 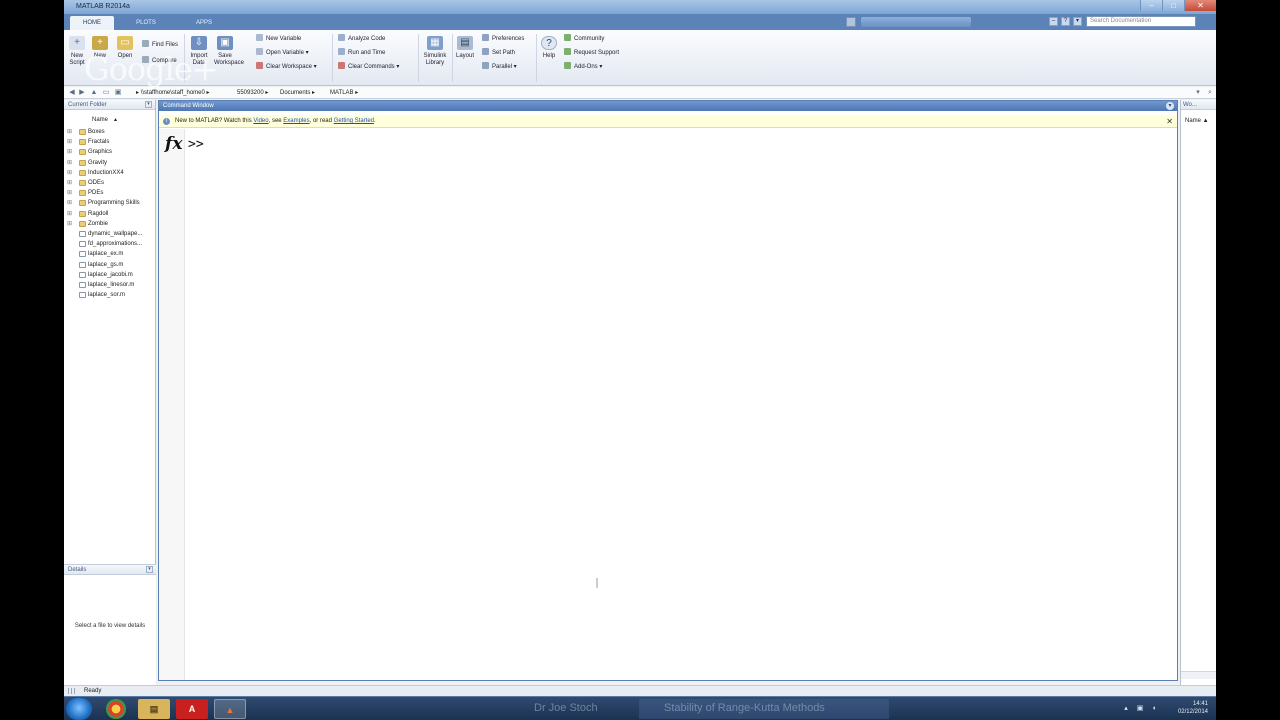 What do you see at coordinates (1140, 709) in the screenshot?
I see `network-icon: ▣` at bounding box center [1140, 709].